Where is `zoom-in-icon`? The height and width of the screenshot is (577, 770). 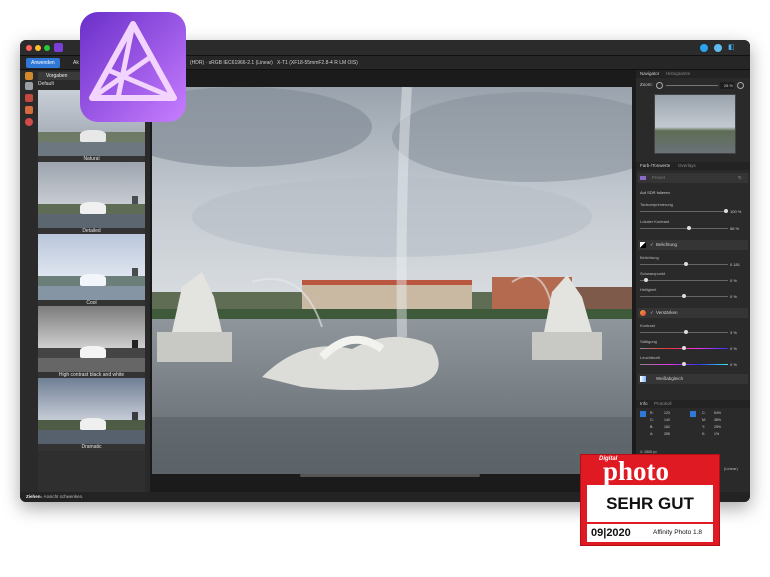
zoom-in-icon is located at coordinates (740, 85).